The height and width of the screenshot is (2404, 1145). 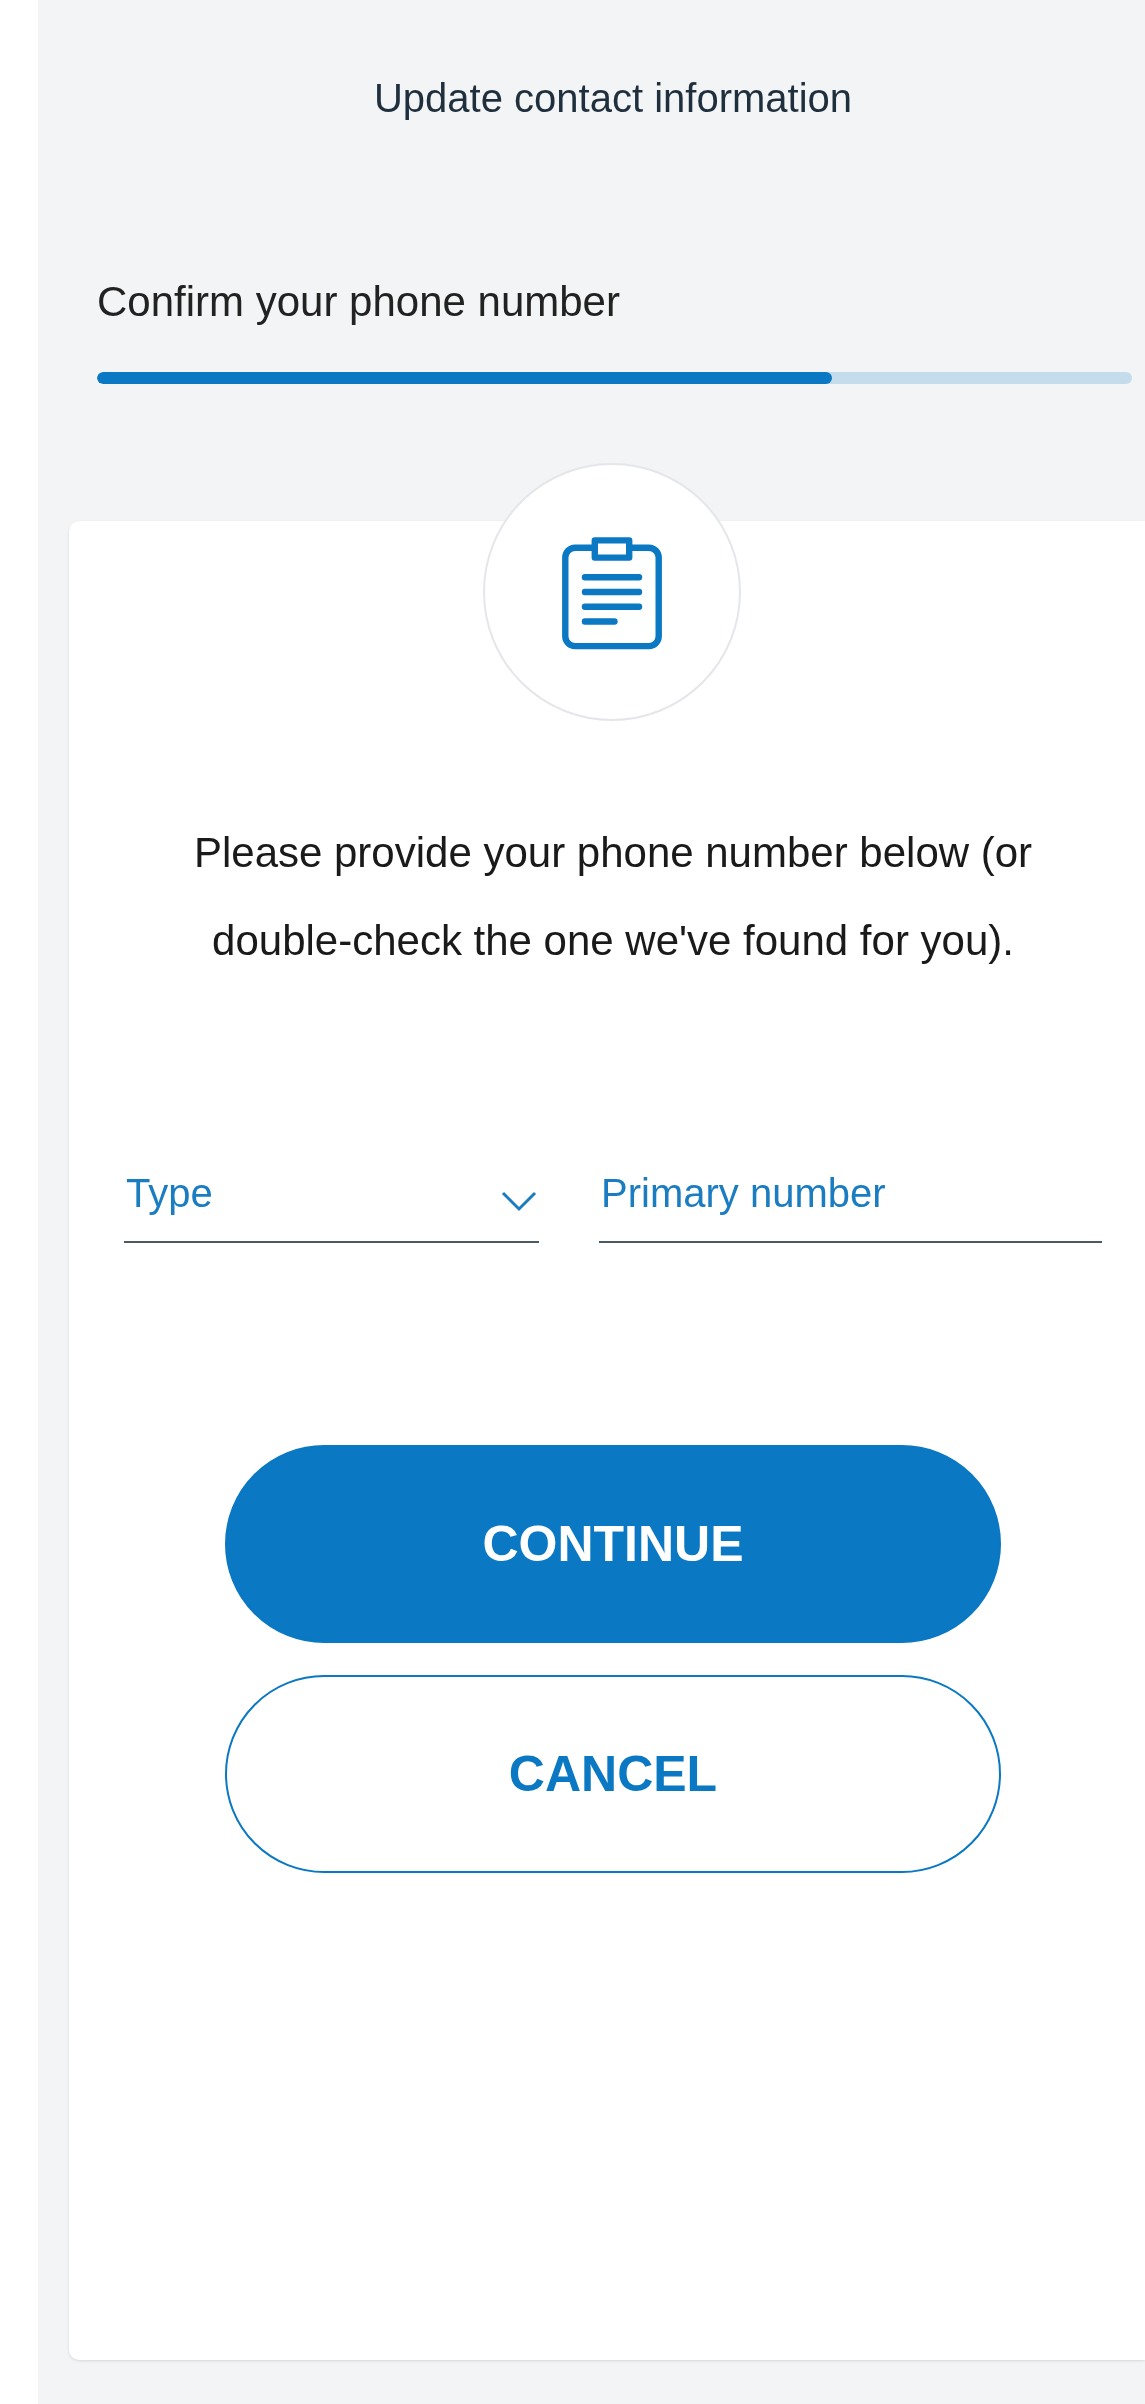 I want to click on phone-number-field: Primary number, so click(x=850, y=1193).